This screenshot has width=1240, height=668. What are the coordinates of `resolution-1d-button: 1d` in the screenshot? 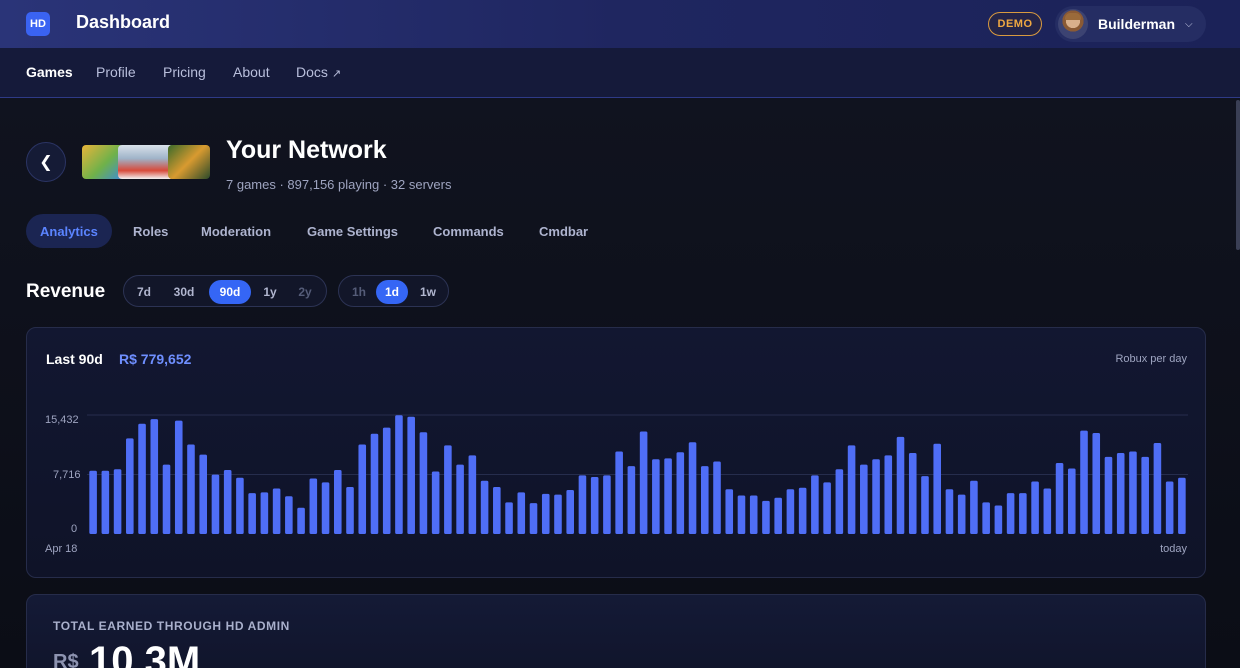 It's located at (392, 292).